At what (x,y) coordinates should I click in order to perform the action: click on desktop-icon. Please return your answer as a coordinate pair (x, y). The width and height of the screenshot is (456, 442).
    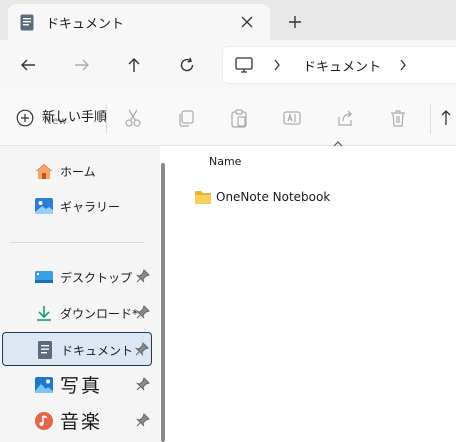
    Looking at the image, I should click on (44, 277).